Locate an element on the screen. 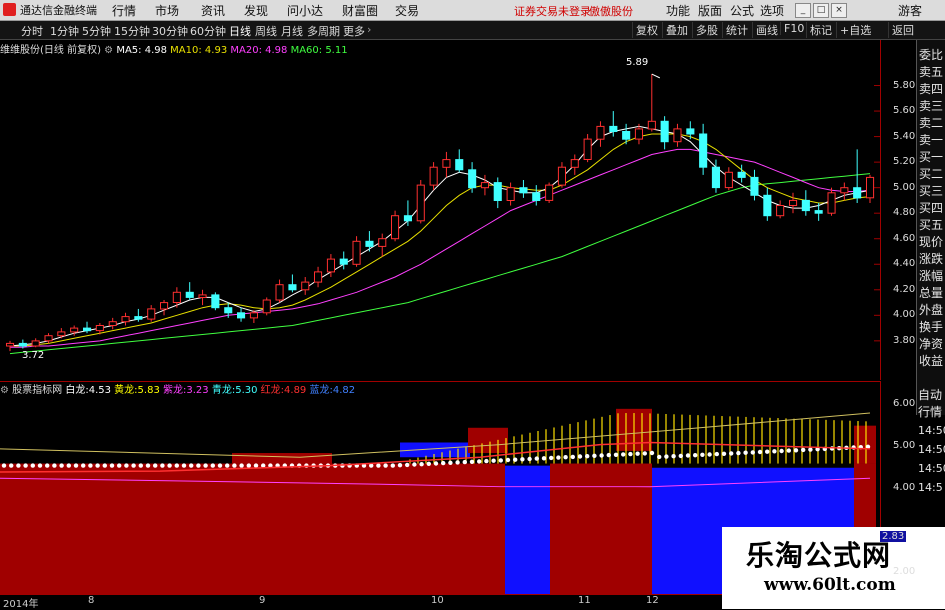 The height and width of the screenshot is (610, 945). tool-f10: F10 is located at coordinates (793, 28).